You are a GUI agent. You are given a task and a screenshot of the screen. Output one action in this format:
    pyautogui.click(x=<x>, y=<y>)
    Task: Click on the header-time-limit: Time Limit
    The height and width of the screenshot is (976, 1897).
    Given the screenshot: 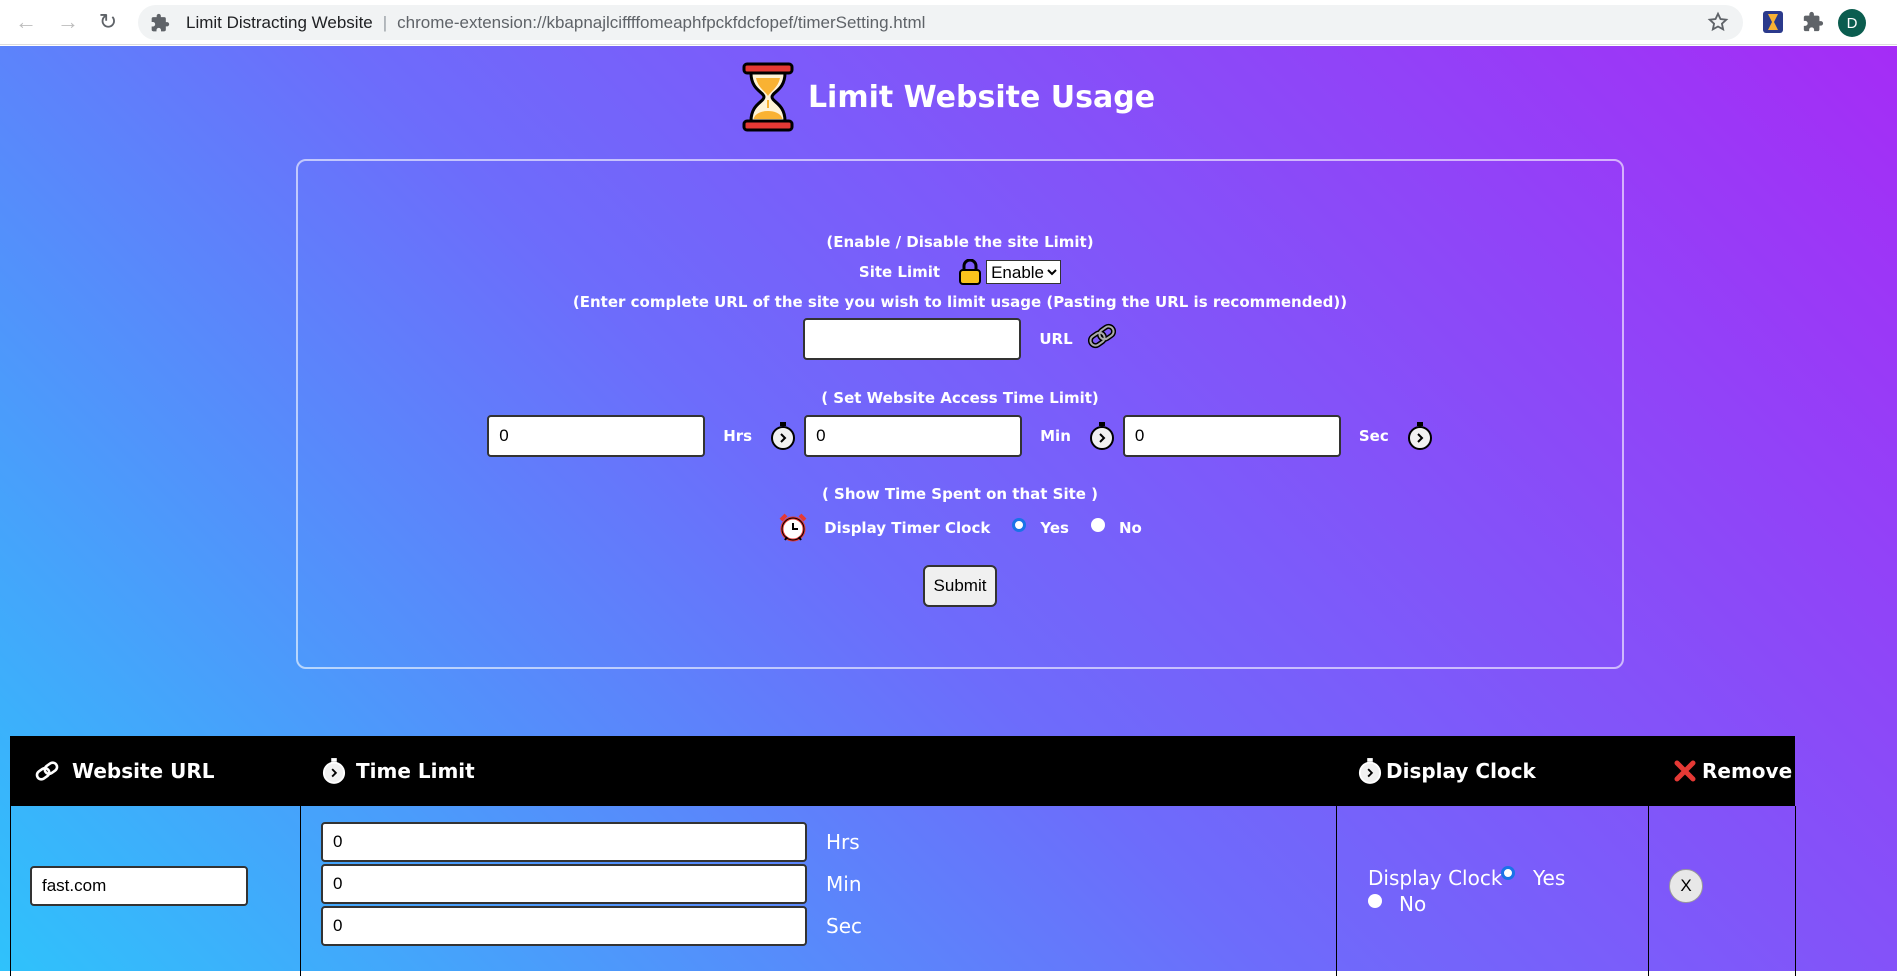 What is the action you would take?
    pyautogui.click(x=818, y=771)
    